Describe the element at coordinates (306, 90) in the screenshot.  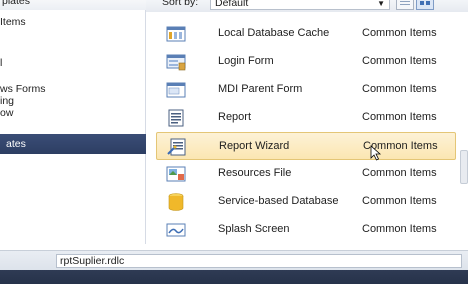
I see `template-row: MDI Parent Form Common Items` at that location.